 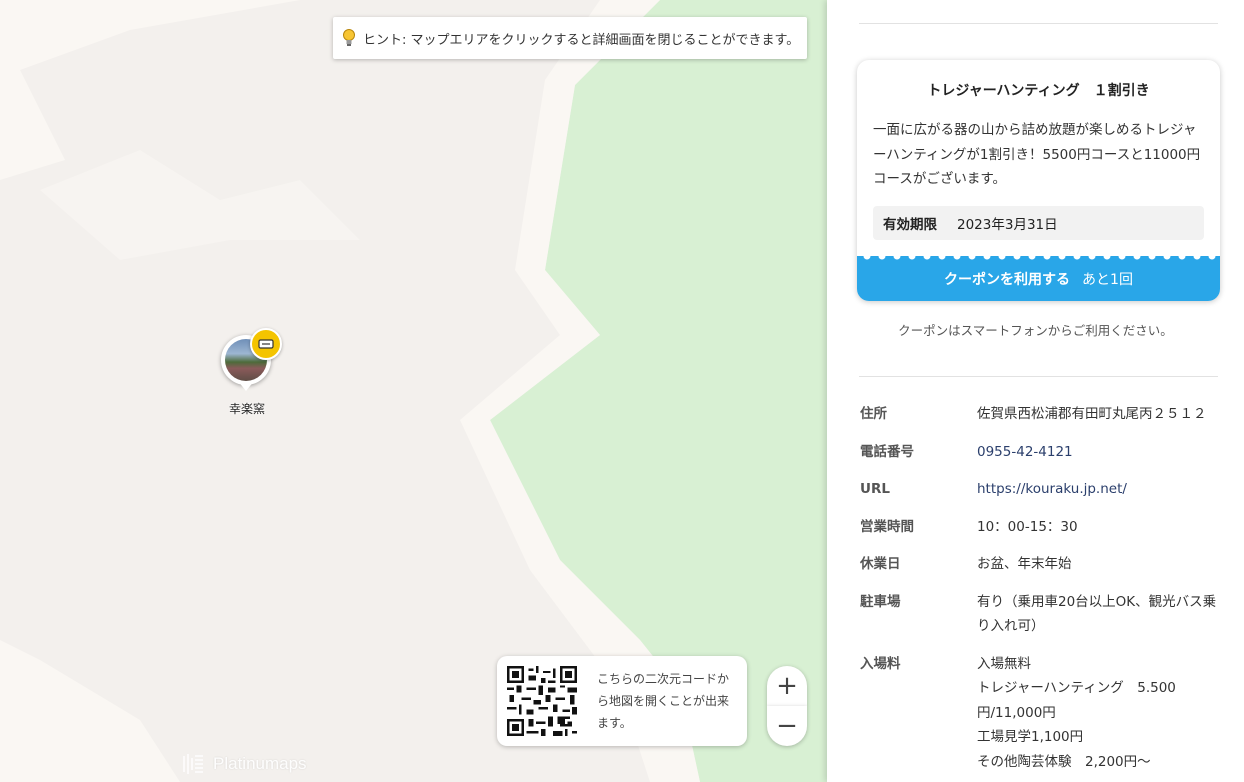 What do you see at coordinates (1099, 489) in the screenshot?
I see `website-link: https://kouraku.jp.net/` at bounding box center [1099, 489].